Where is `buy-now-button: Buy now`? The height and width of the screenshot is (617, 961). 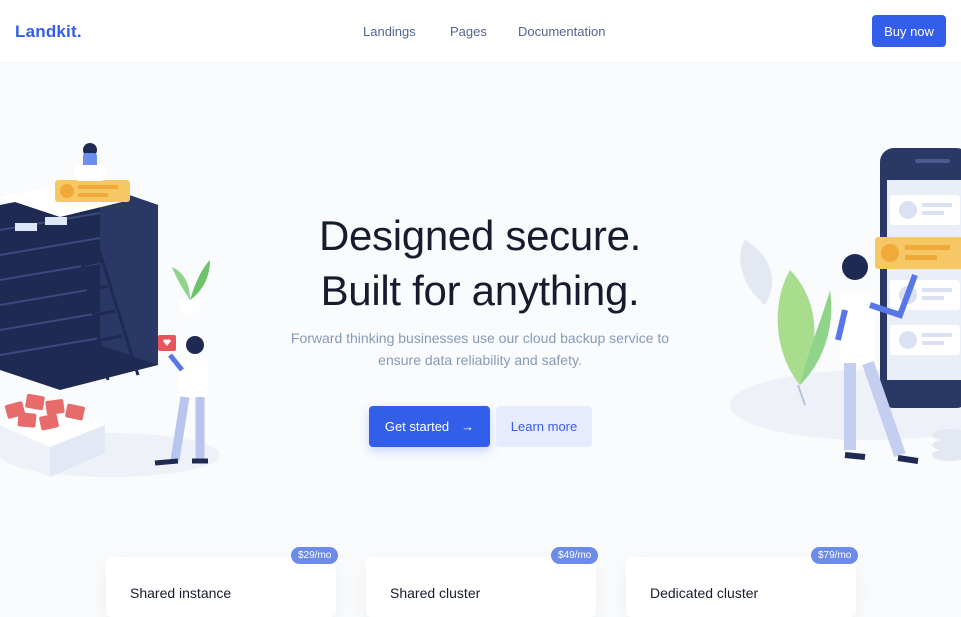
buy-now-button: Buy now is located at coordinates (909, 31).